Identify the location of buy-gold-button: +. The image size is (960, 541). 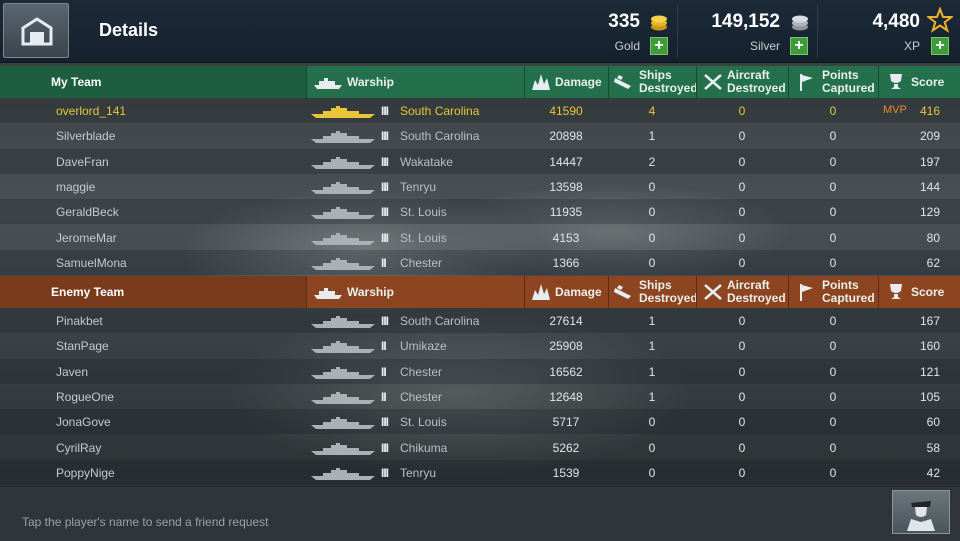
(659, 46).